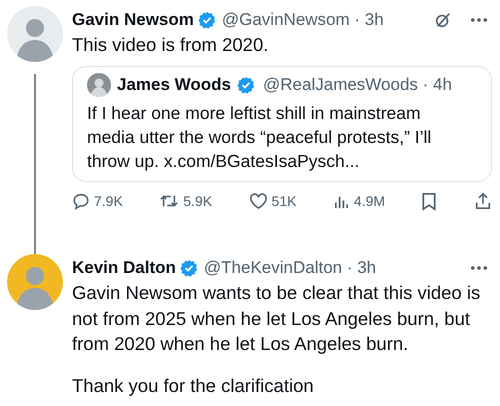 This screenshot has height=406, width=500. I want to click on heart-icon, so click(258, 201).